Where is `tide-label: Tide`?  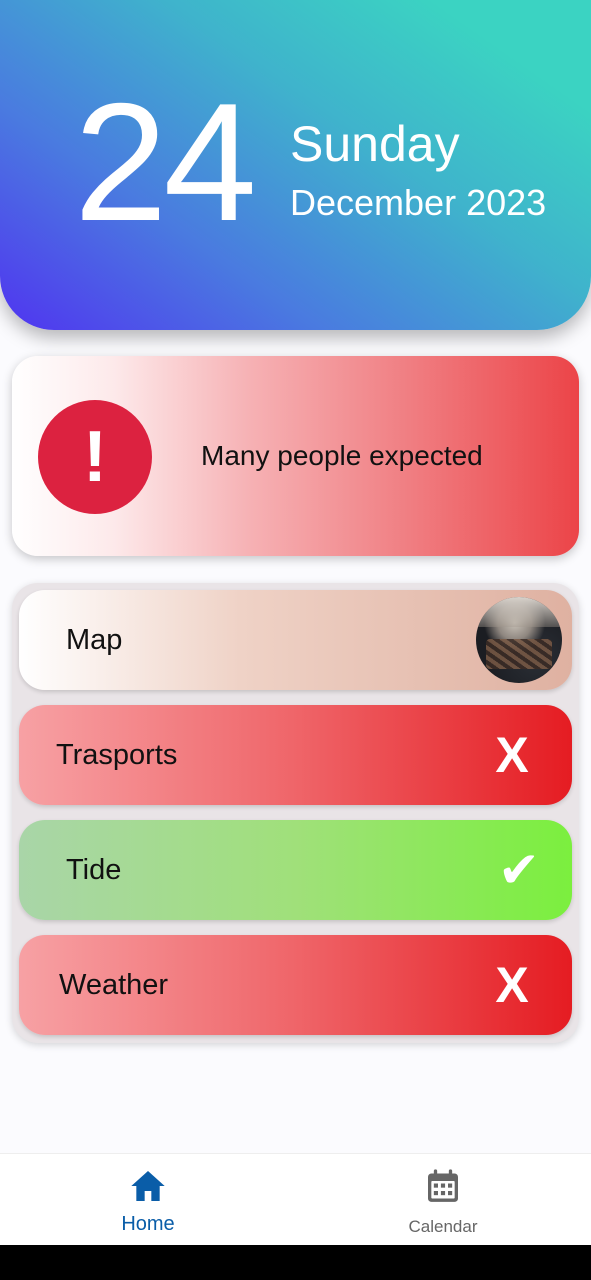 tide-label: Tide is located at coordinates (94, 870).